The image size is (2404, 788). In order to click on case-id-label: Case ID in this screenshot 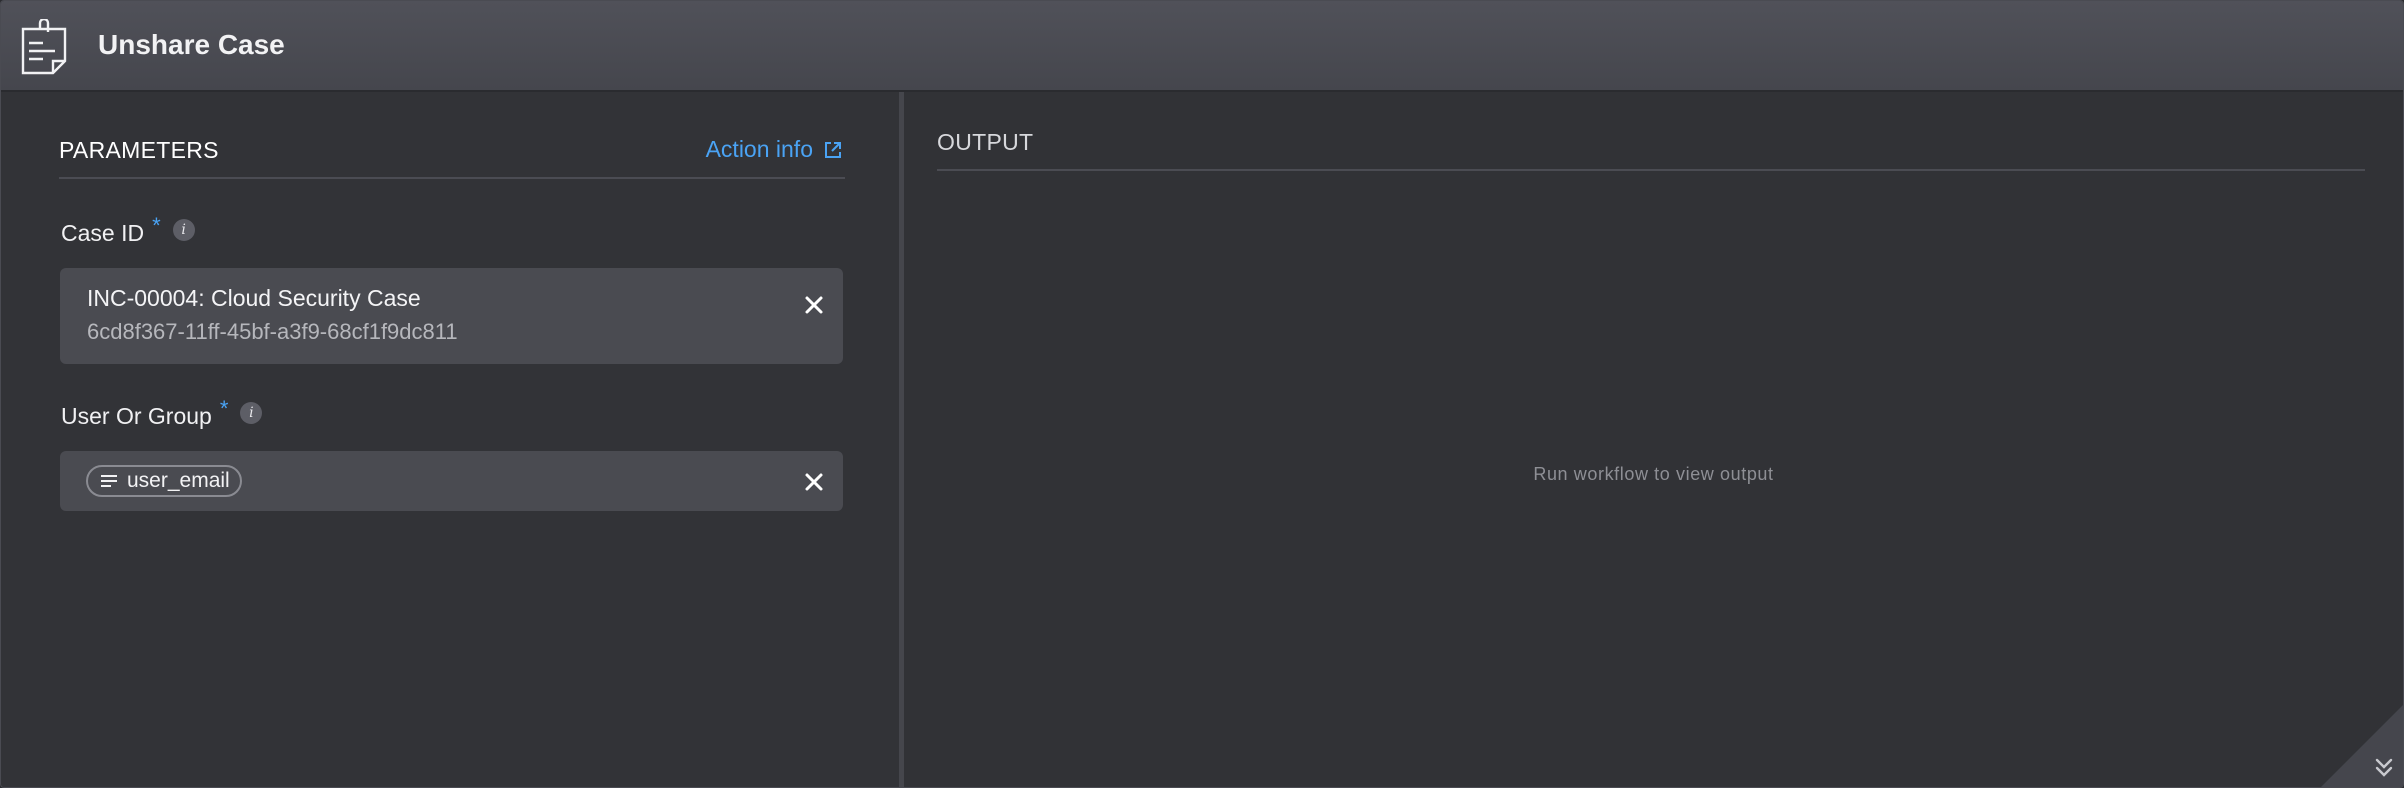, I will do `click(103, 233)`.